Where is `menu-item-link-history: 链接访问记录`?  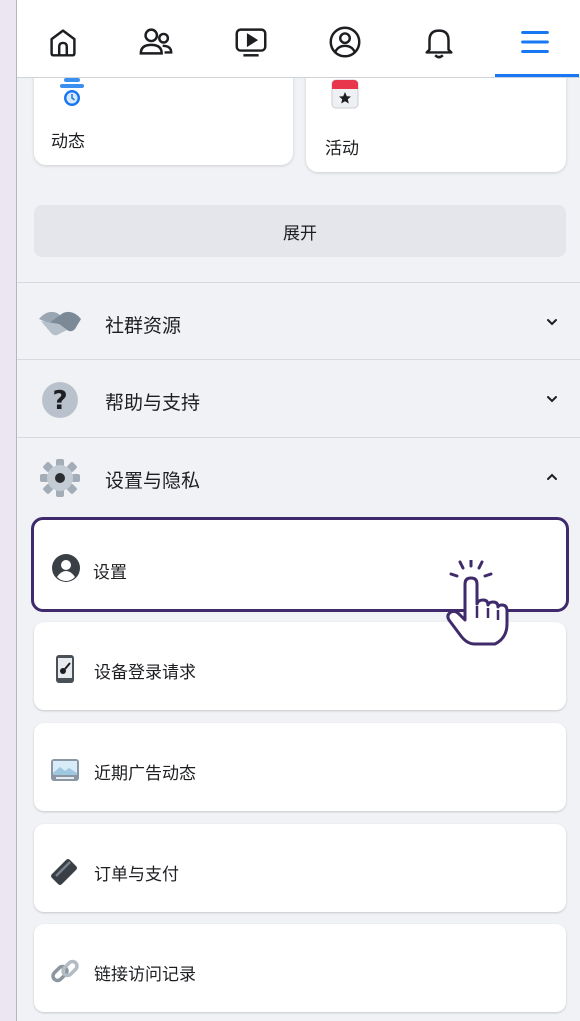 menu-item-link-history: 链接访问记录 is located at coordinates (300, 968).